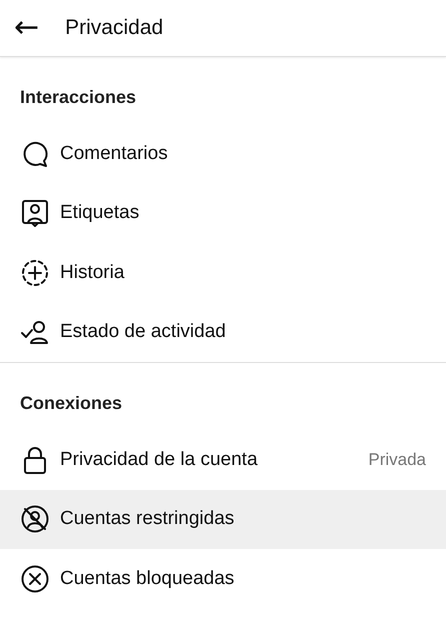 The image size is (446, 620). I want to click on item-label: Historia, so click(93, 273).